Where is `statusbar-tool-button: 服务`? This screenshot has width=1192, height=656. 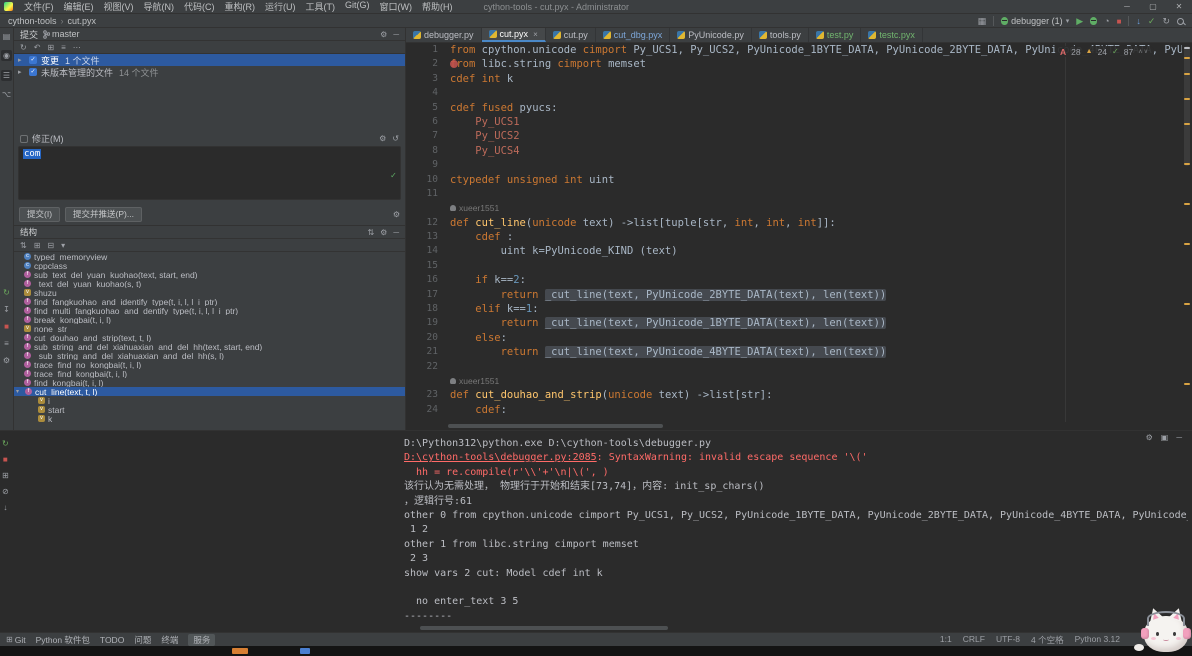 statusbar-tool-button: 服务 is located at coordinates (202, 639).